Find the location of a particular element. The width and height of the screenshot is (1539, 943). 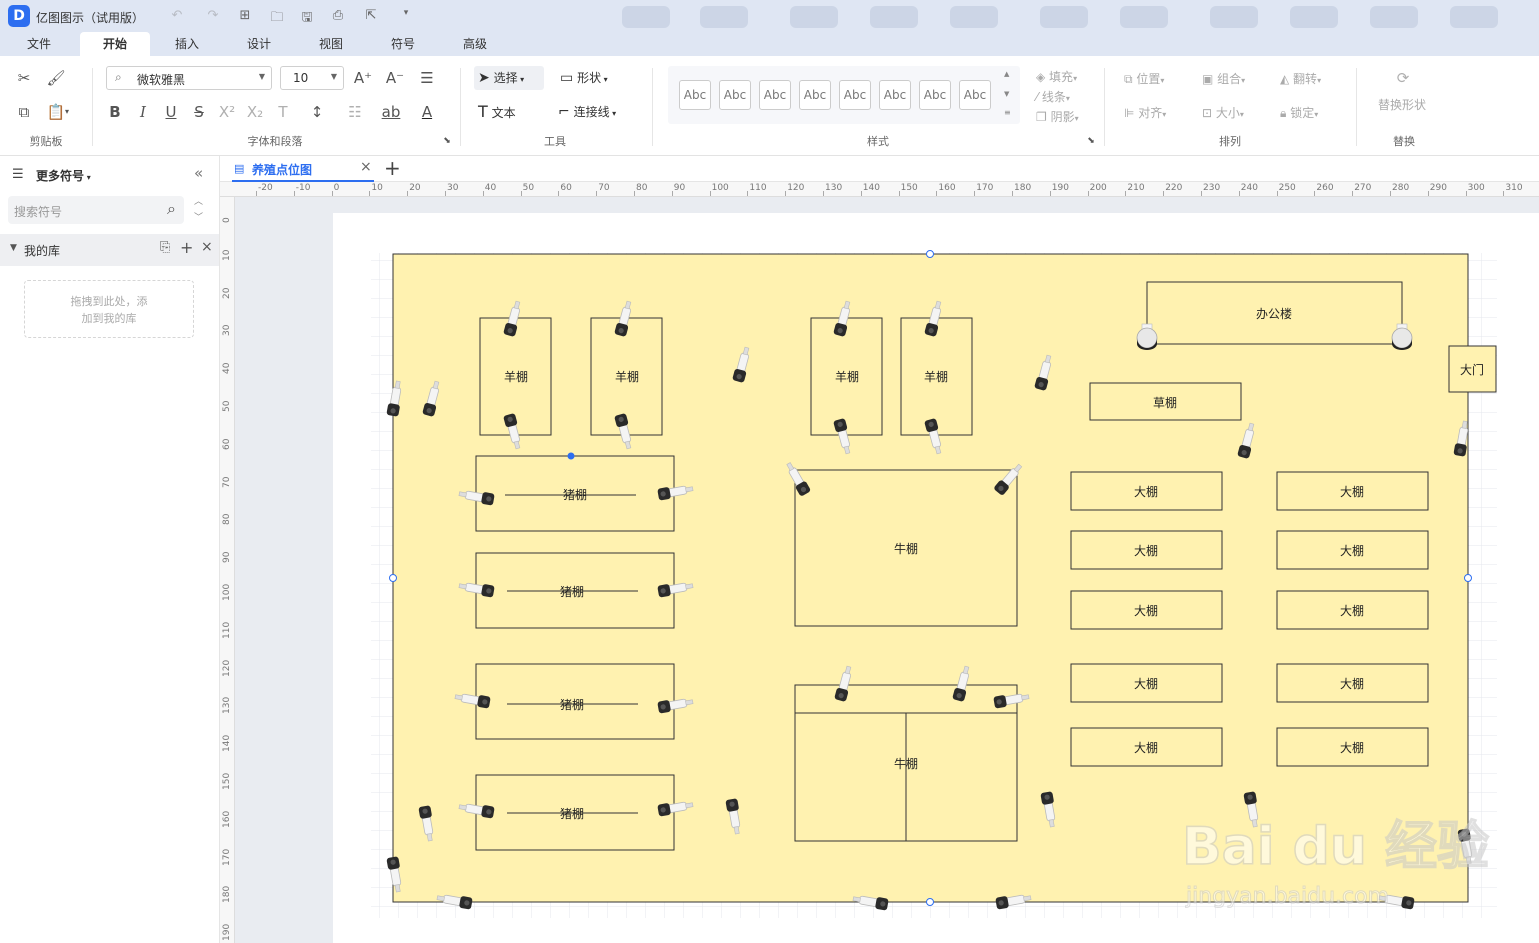

superscript-icon: X² is located at coordinates (227, 112).